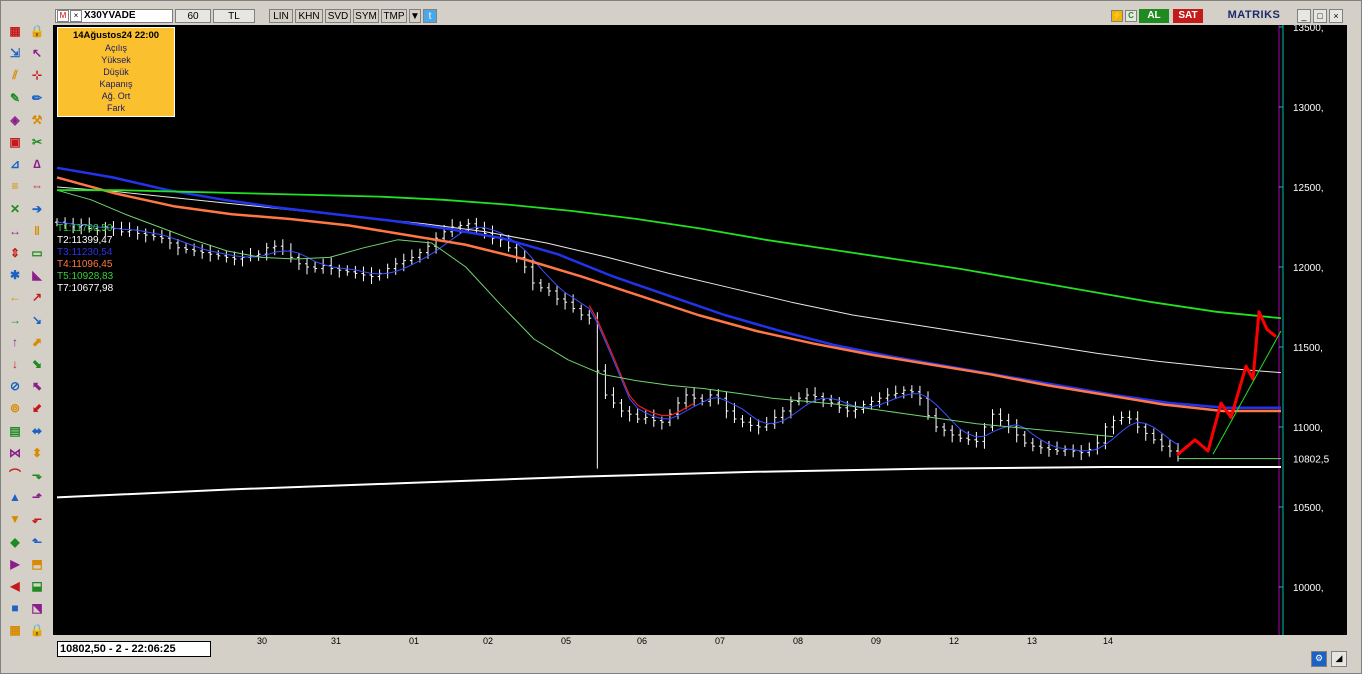 The width and height of the screenshot is (1362, 674). I want to click on drawing-tool-icon: ⬒, so click(37, 564).